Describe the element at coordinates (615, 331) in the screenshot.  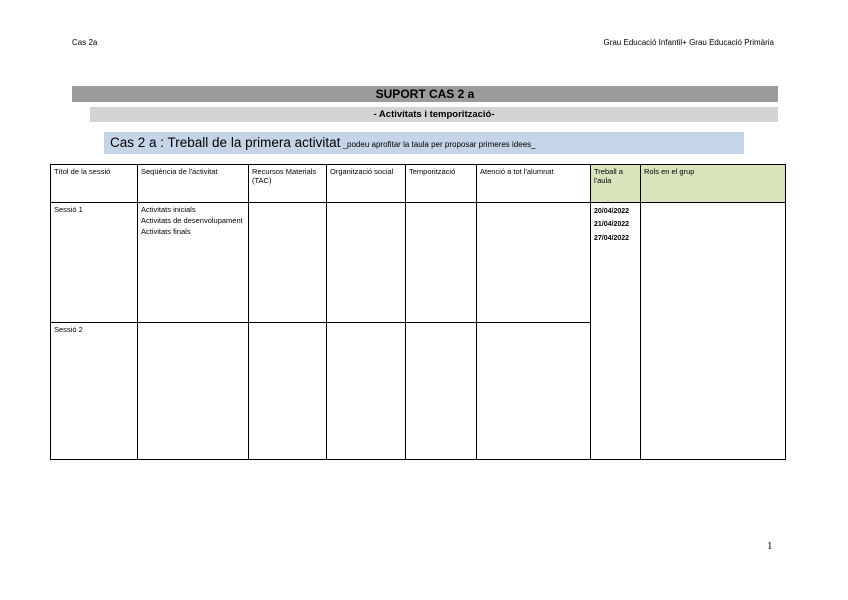
I see `classroom-work-dates: 20/04/2022 21/04/2022 27/04/2022` at that location.